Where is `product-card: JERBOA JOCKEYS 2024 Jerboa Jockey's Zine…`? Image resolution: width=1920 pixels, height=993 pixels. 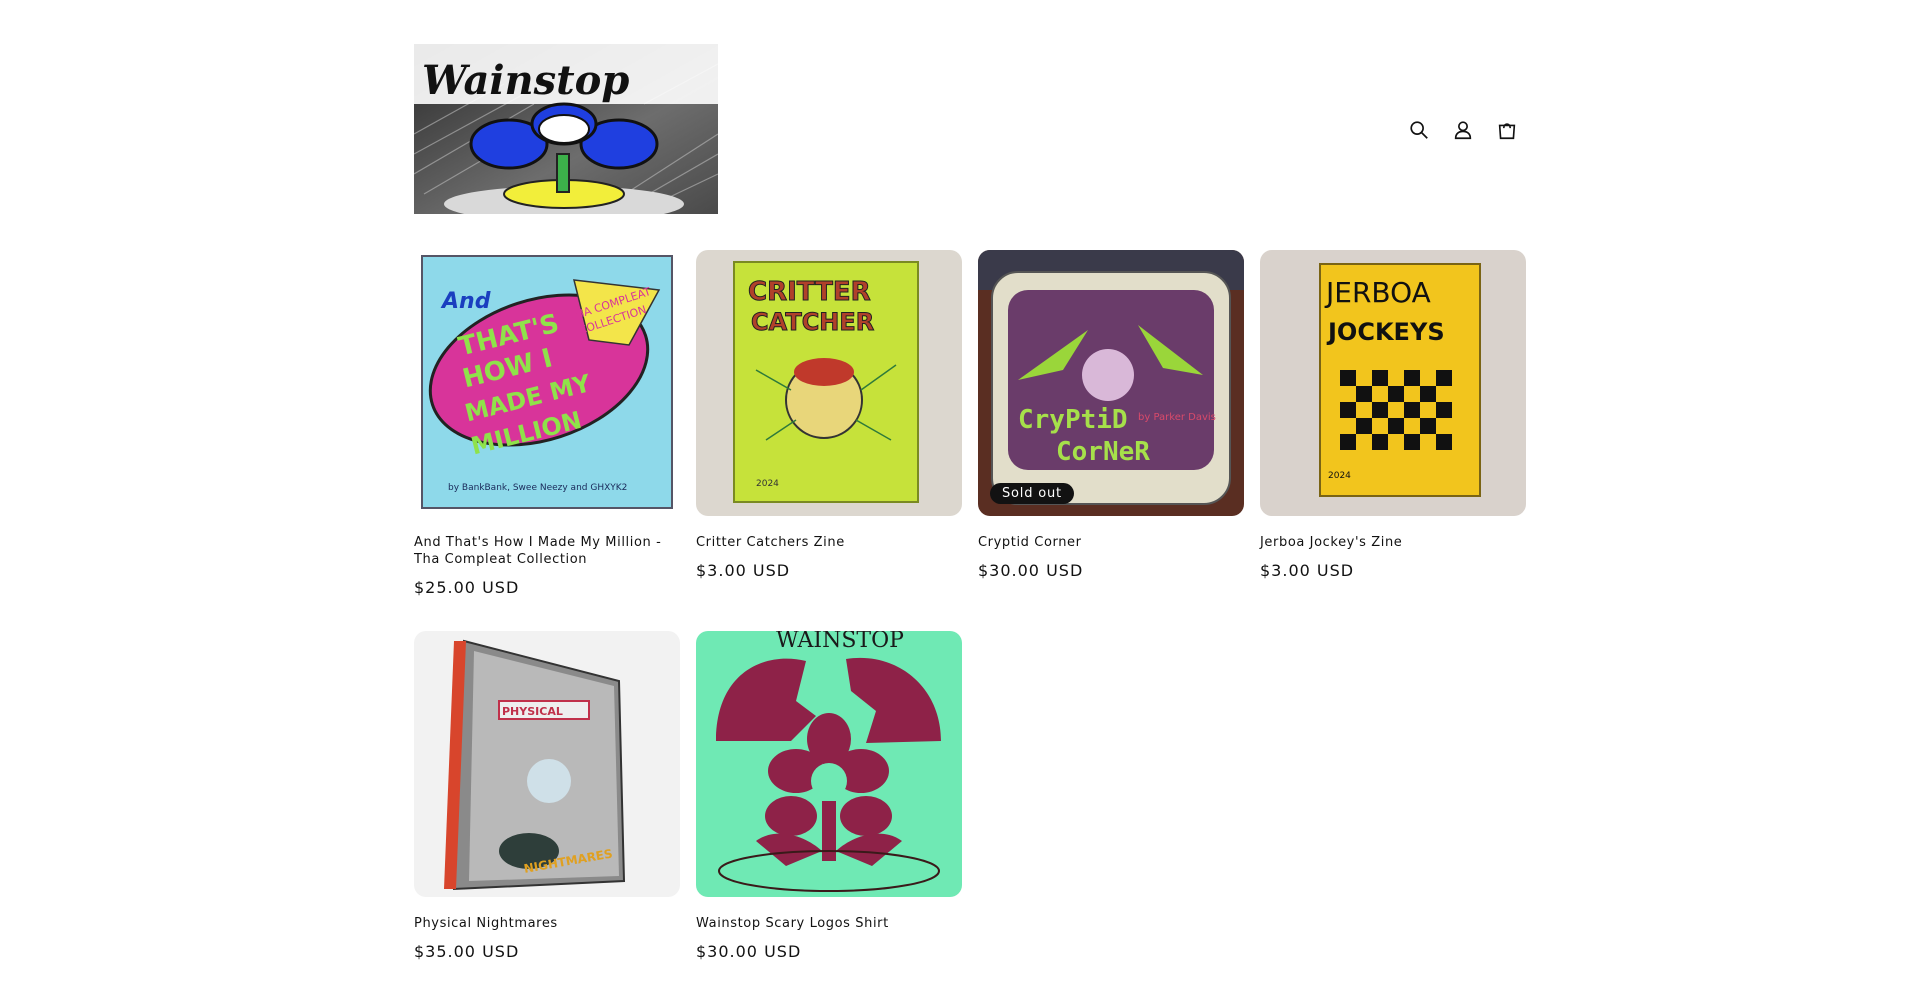
product-card: JERBOA JOCKEYS 2024 Jerboa Jockey's Zine… is located at coordinates (1393, 415).